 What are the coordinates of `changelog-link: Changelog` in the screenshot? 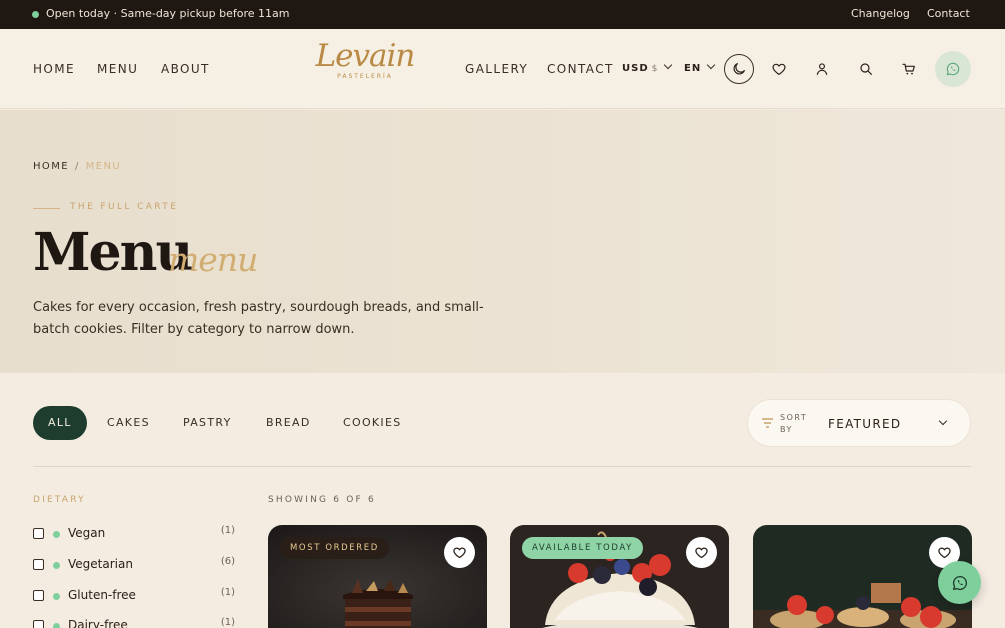 It's located at (880, 13).